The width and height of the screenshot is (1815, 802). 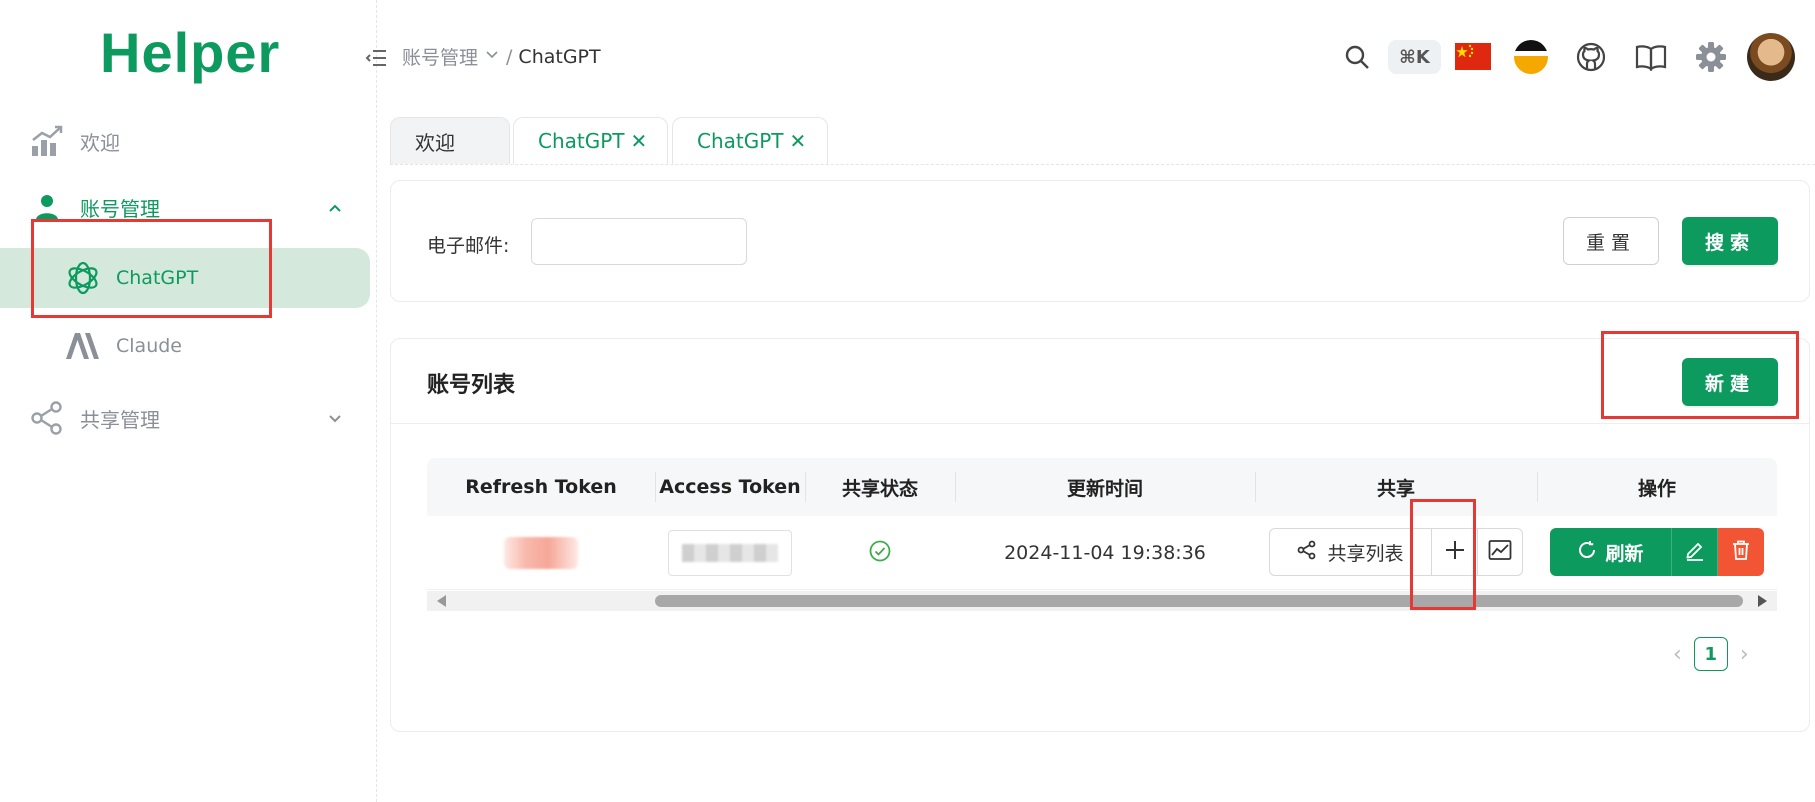 I want to click on operation-button-group: 刷新, so click(x=1657, y=552).